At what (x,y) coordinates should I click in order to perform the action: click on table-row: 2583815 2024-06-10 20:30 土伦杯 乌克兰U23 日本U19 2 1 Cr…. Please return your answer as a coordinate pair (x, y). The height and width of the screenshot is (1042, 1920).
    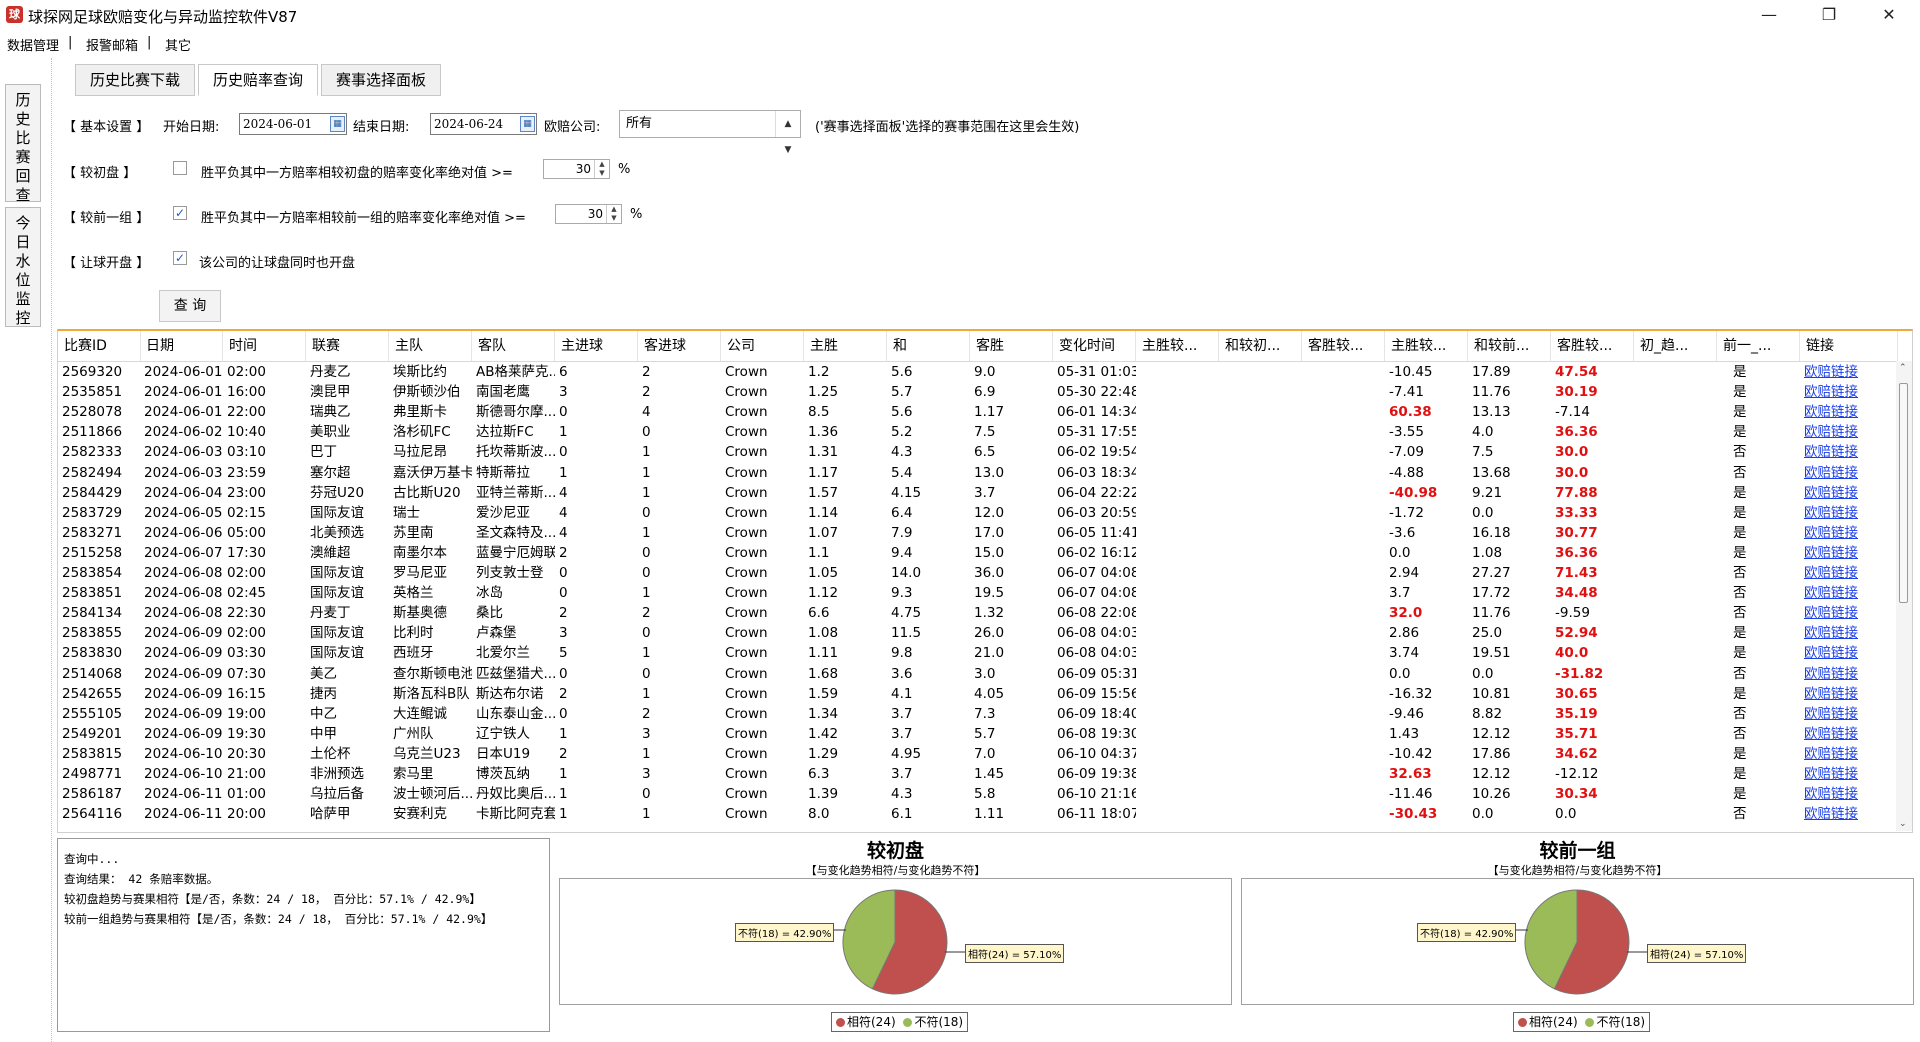
    Looking at the image, I should click on (978, 754).